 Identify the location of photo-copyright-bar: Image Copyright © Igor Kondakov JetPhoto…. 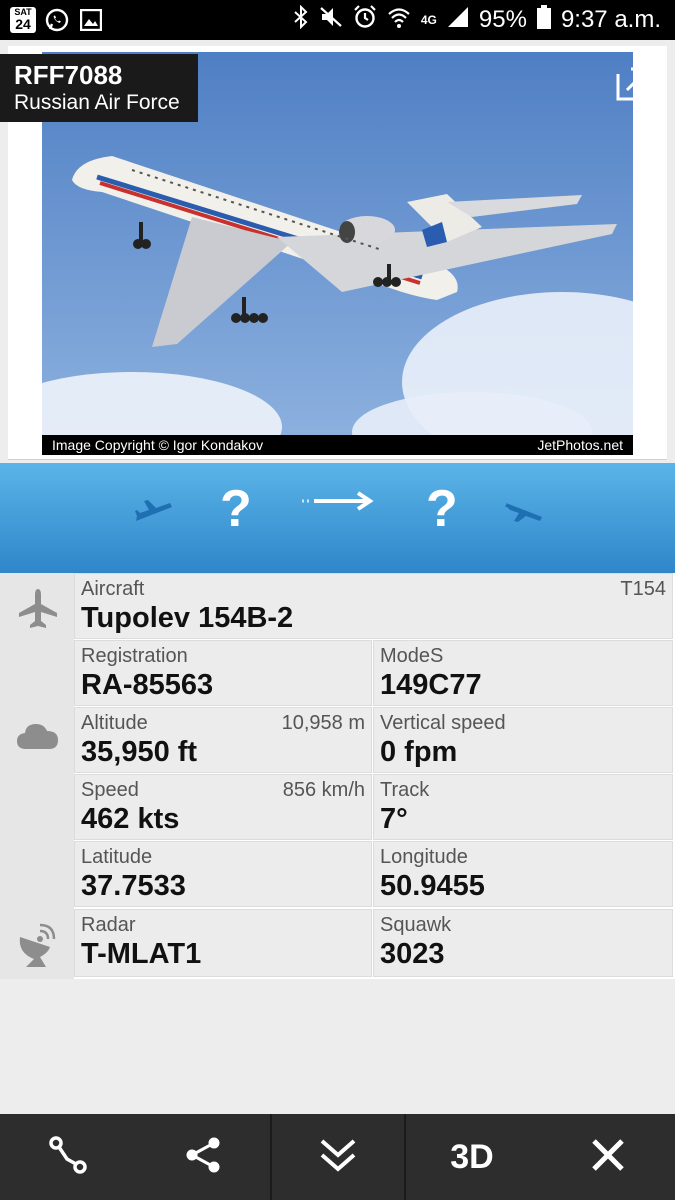
(337, 445).